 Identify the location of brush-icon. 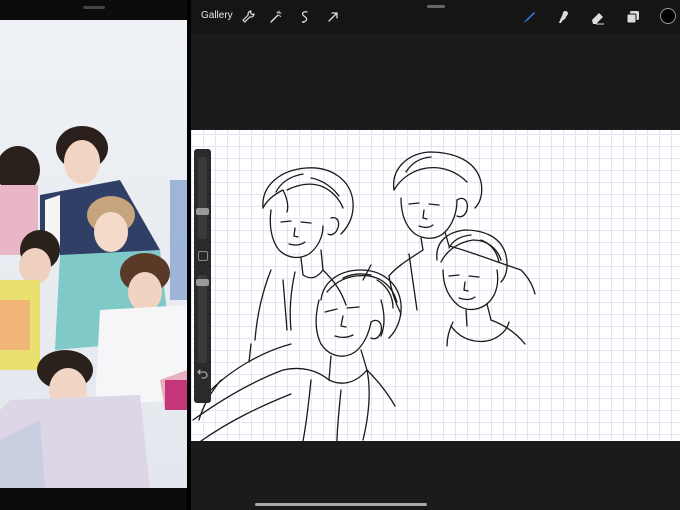
(529, 17).